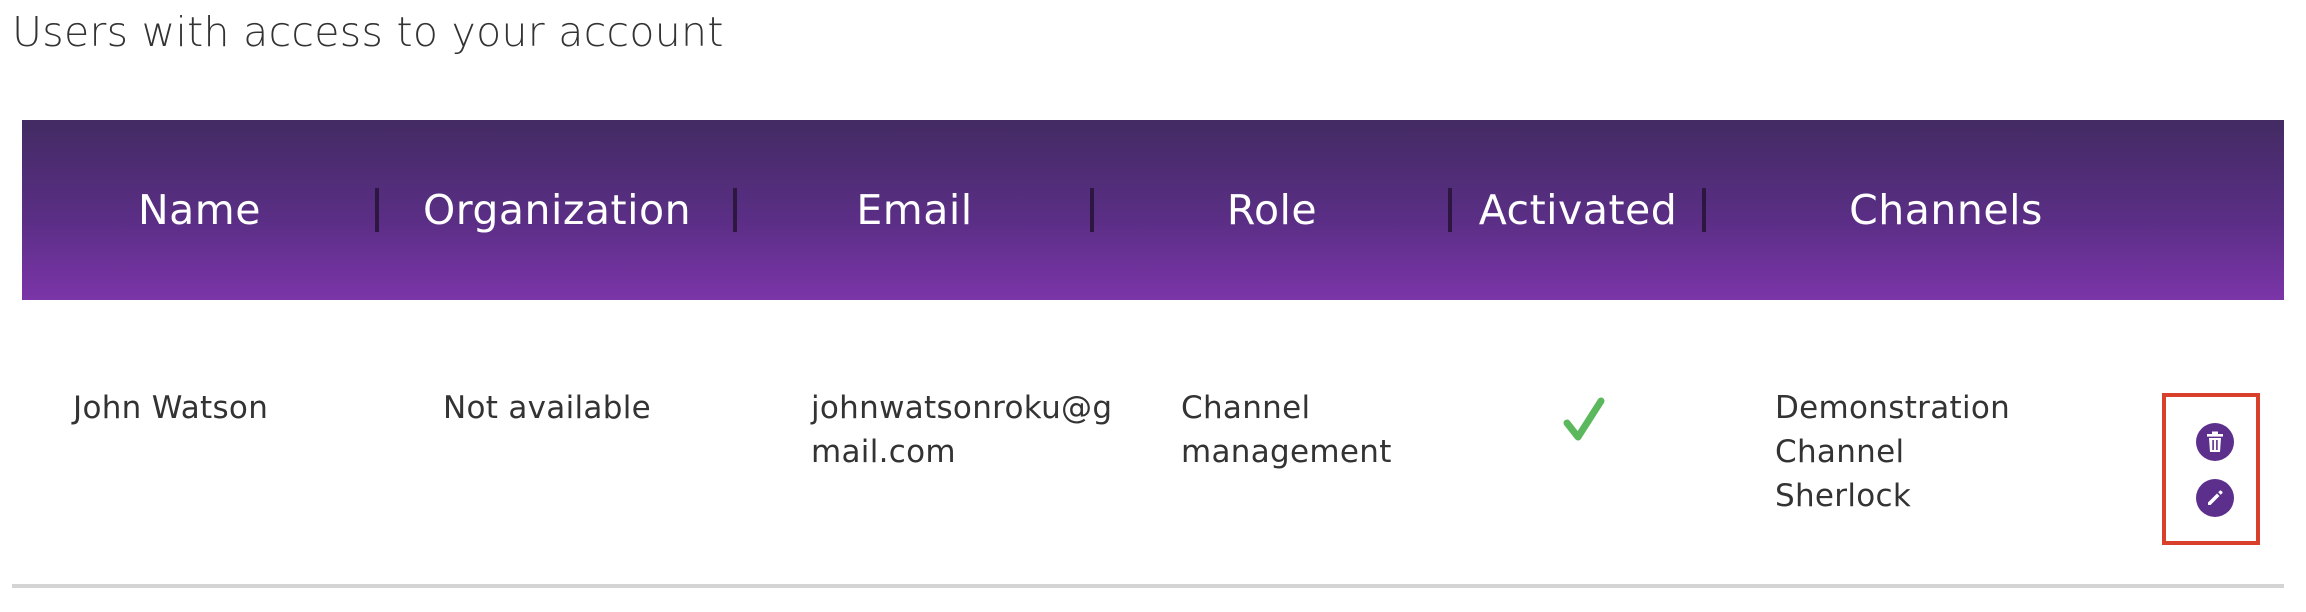  I want to click on trash-icon, so click(2215, 441).